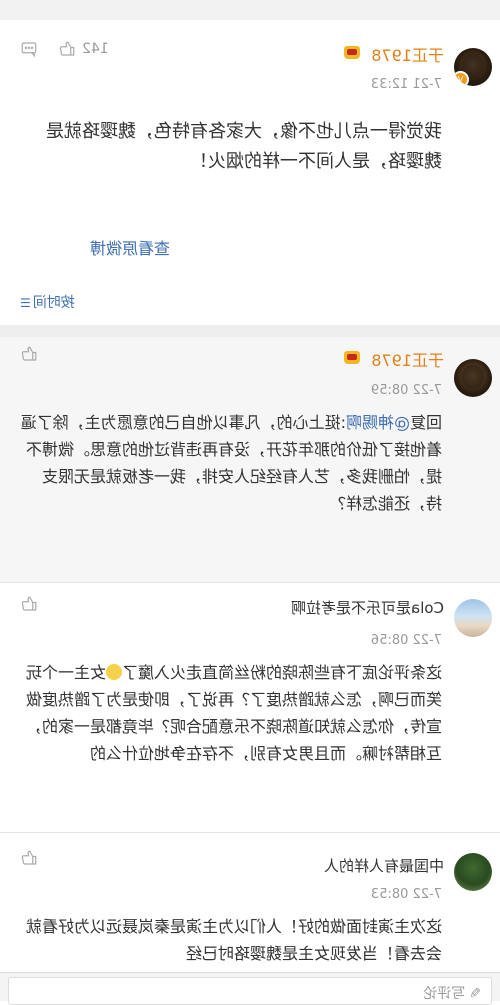 The width and height of the screenshot is (500, 1005). Describe the element at coordinates (281, 672) in the screenshot. I see `comment-text-part-a: 这条评论底下有些陈晓的粉丝简直走火入魔了` at that location.